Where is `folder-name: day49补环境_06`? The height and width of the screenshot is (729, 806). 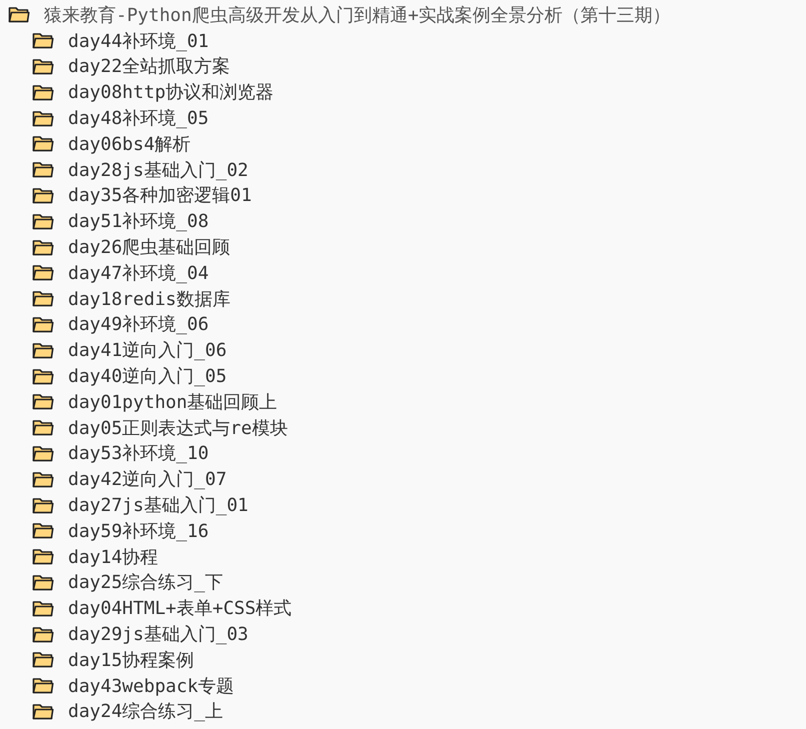
folder-name: day49补环境_06 is located at coordinates (138, 324).